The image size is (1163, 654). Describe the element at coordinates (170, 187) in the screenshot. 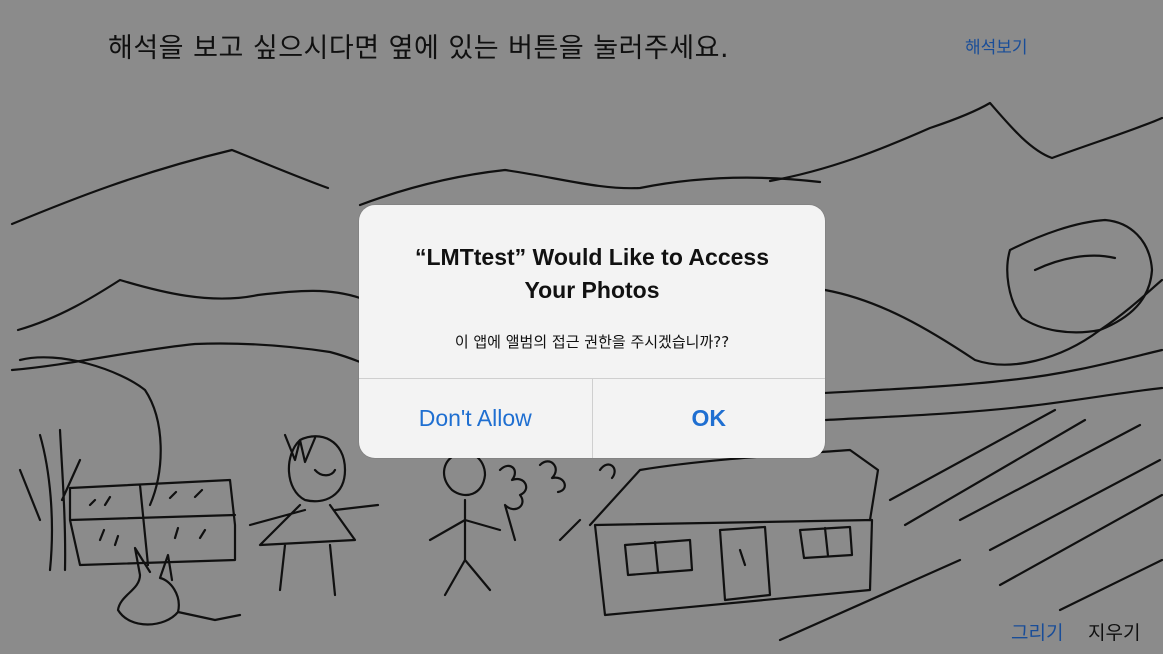

I see `sketch-mountain-left` at that location.